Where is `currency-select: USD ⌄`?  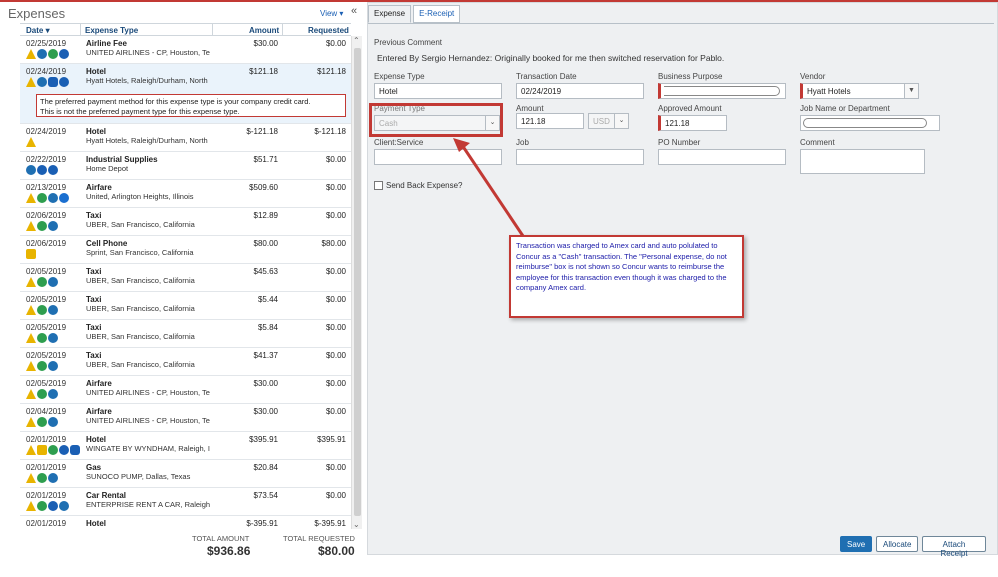
currency-select: USD ⌄ is located at coordinates (608, 121).